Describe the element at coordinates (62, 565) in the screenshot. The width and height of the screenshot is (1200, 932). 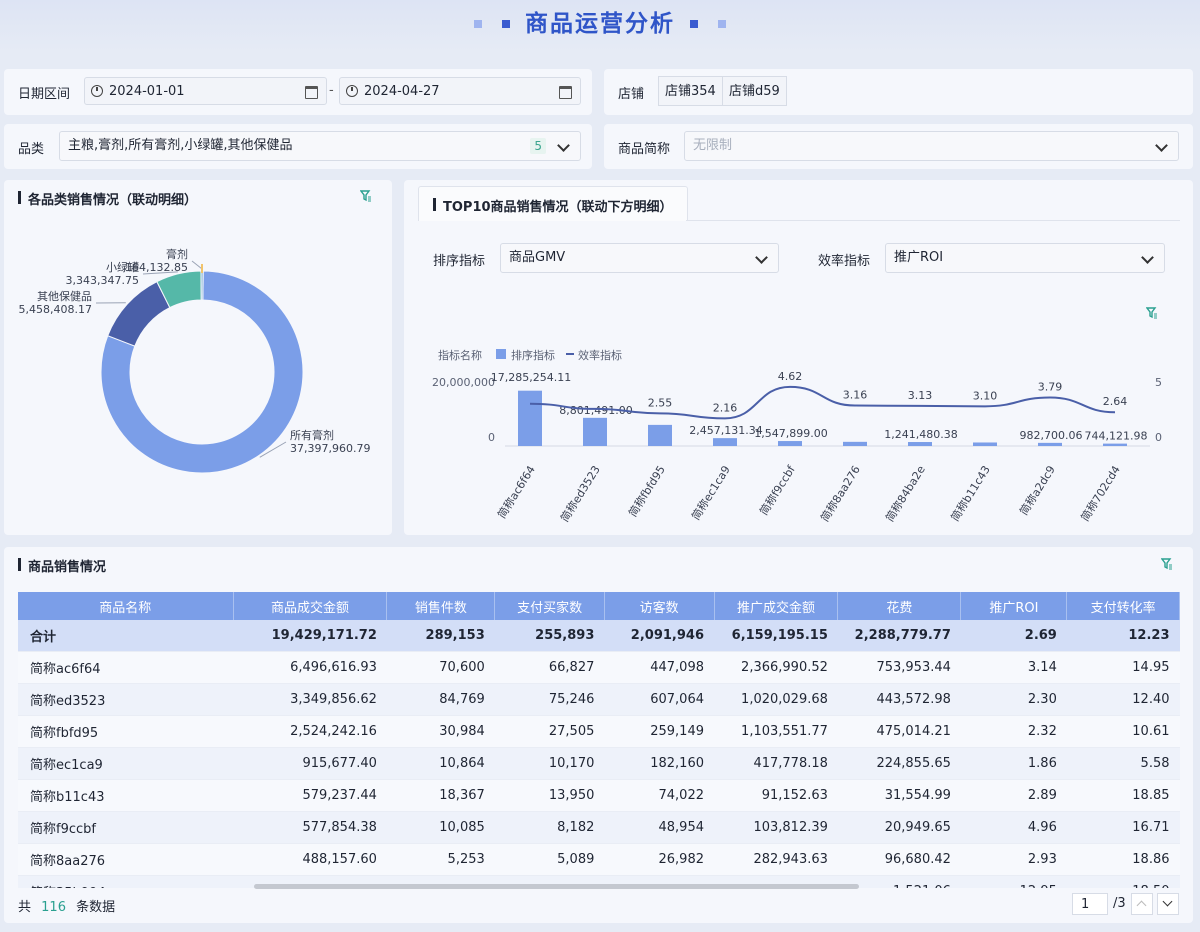
I see `section-title: 商品销售情况` at that location.